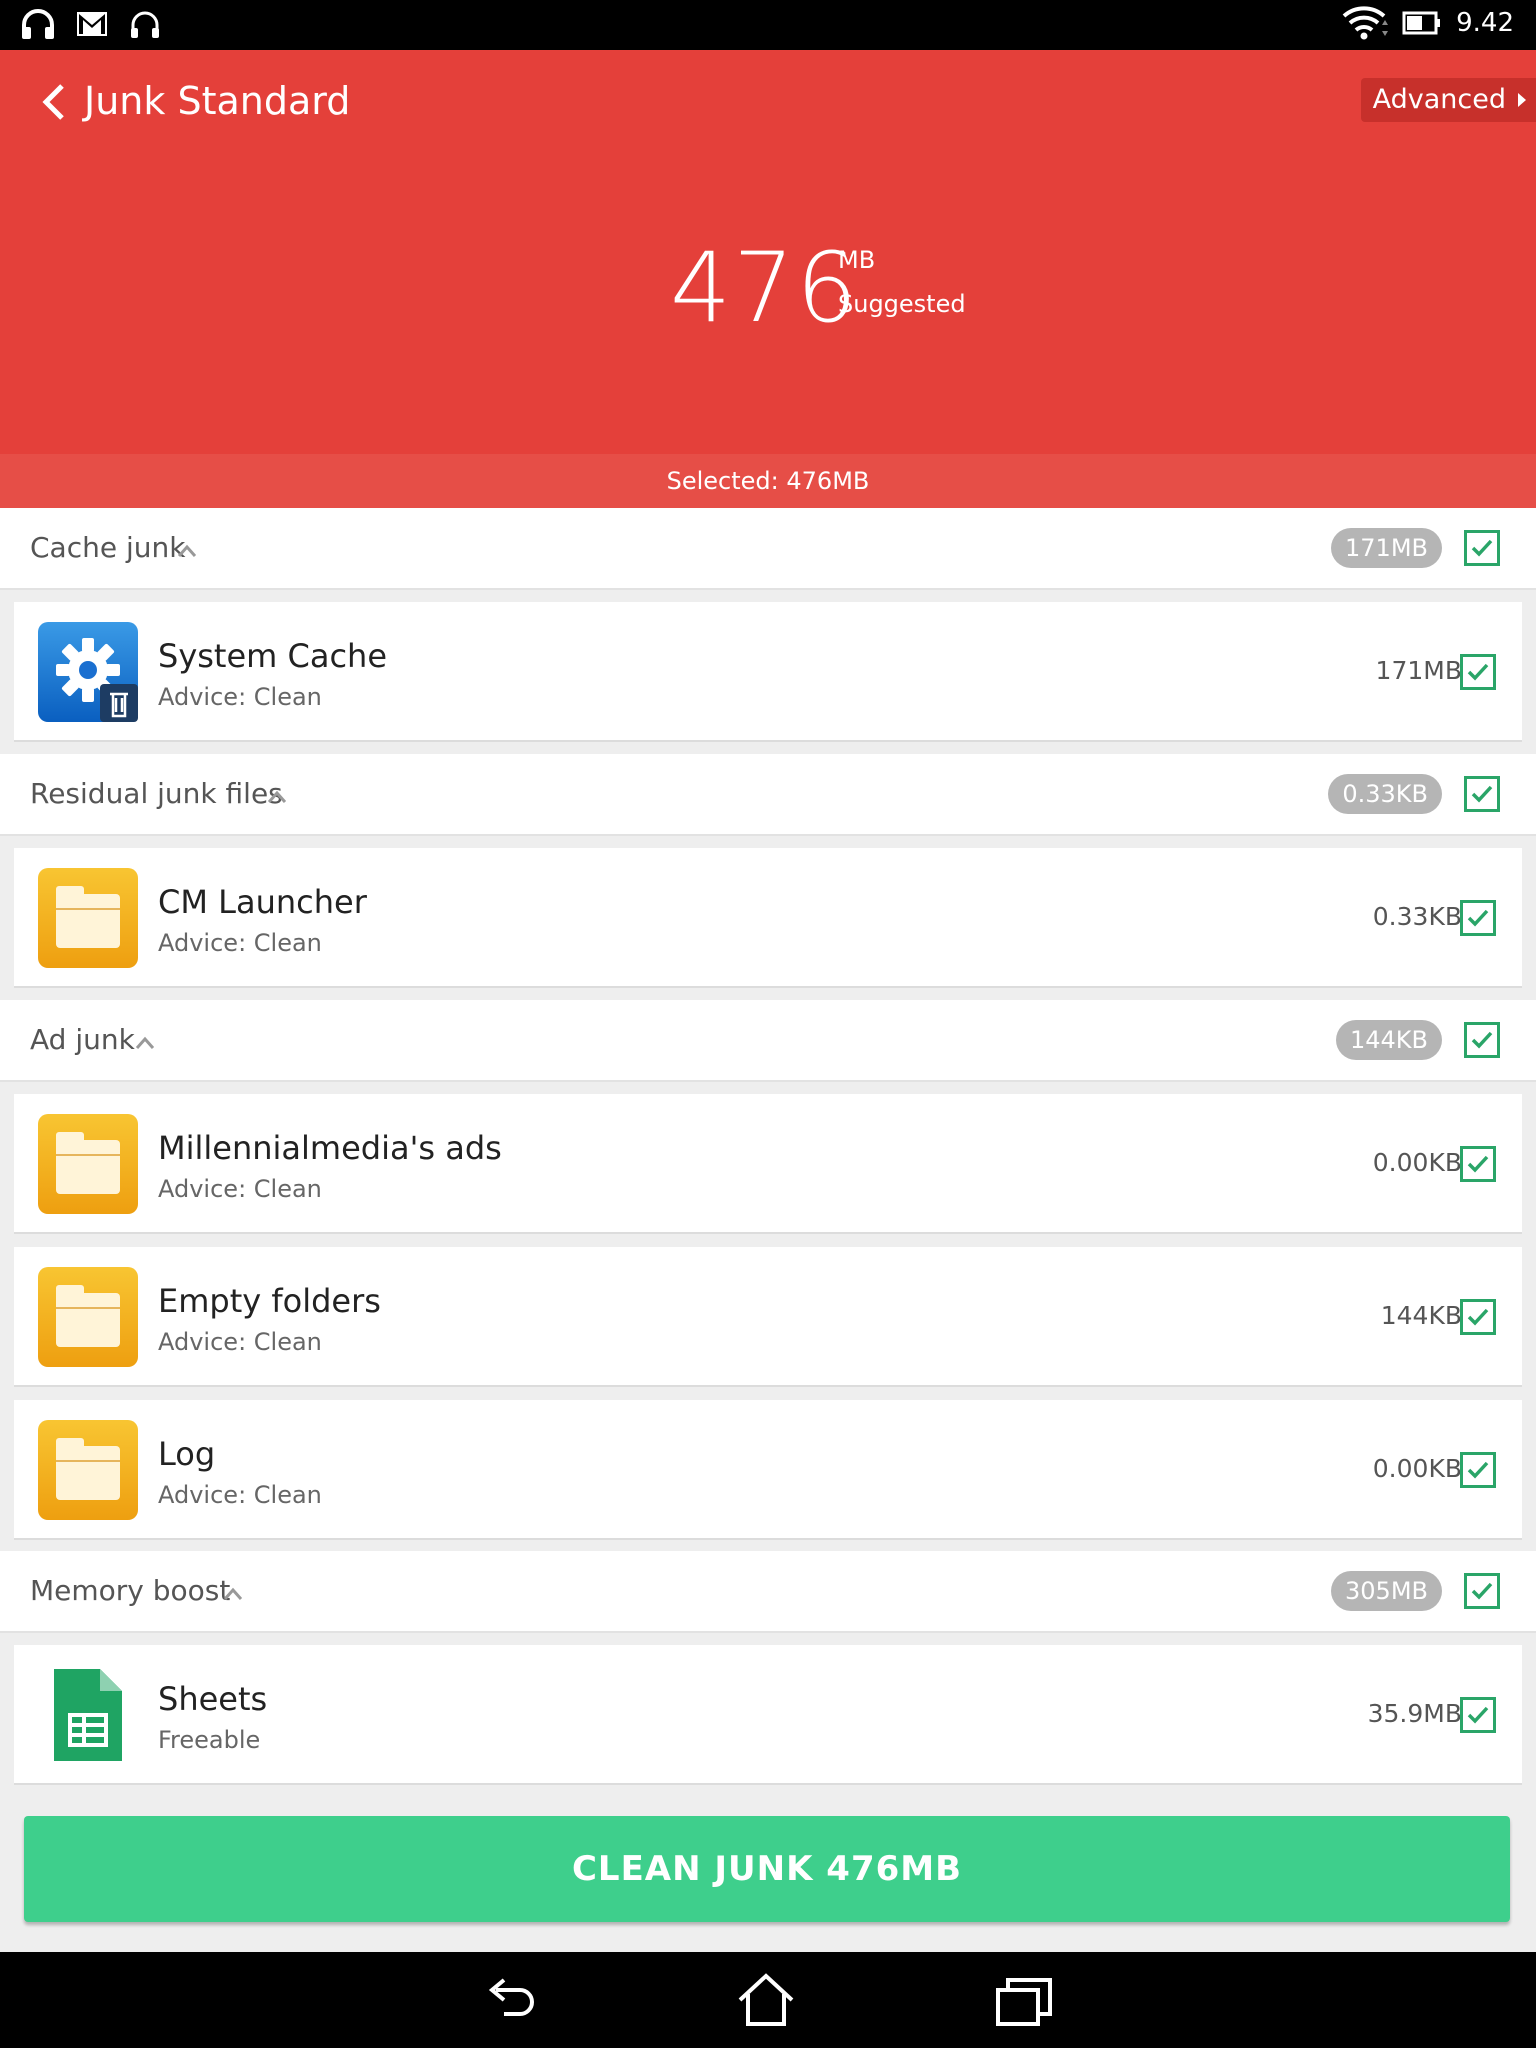  I want to click on item-name: Millennialmedia's ads, so click(330, 1148).